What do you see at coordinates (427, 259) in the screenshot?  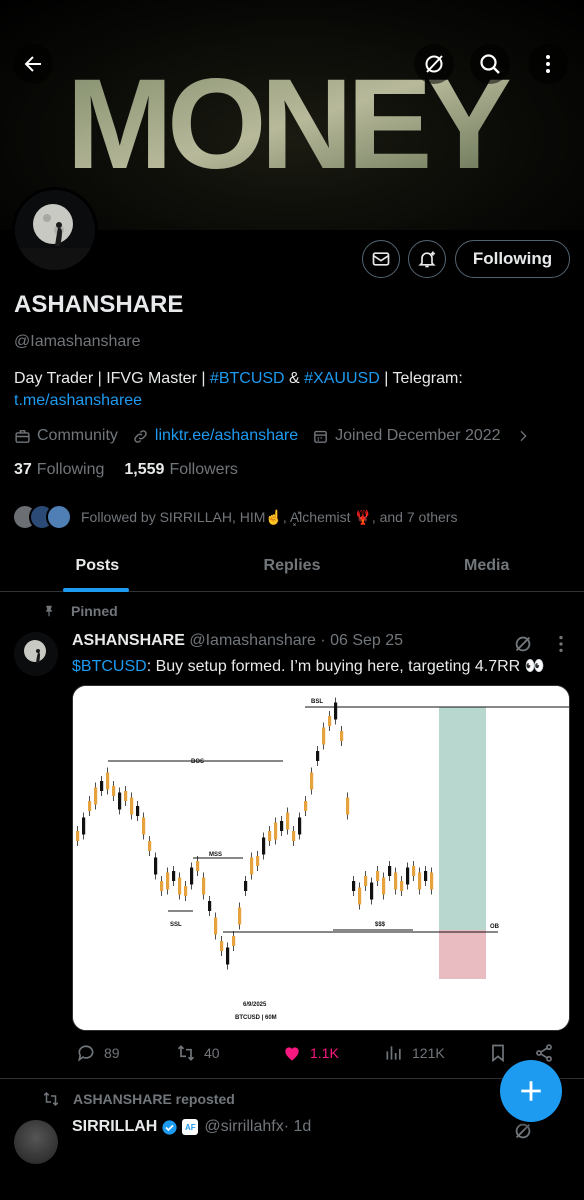 I see `notifications-button` at bounding box center [427, 259].